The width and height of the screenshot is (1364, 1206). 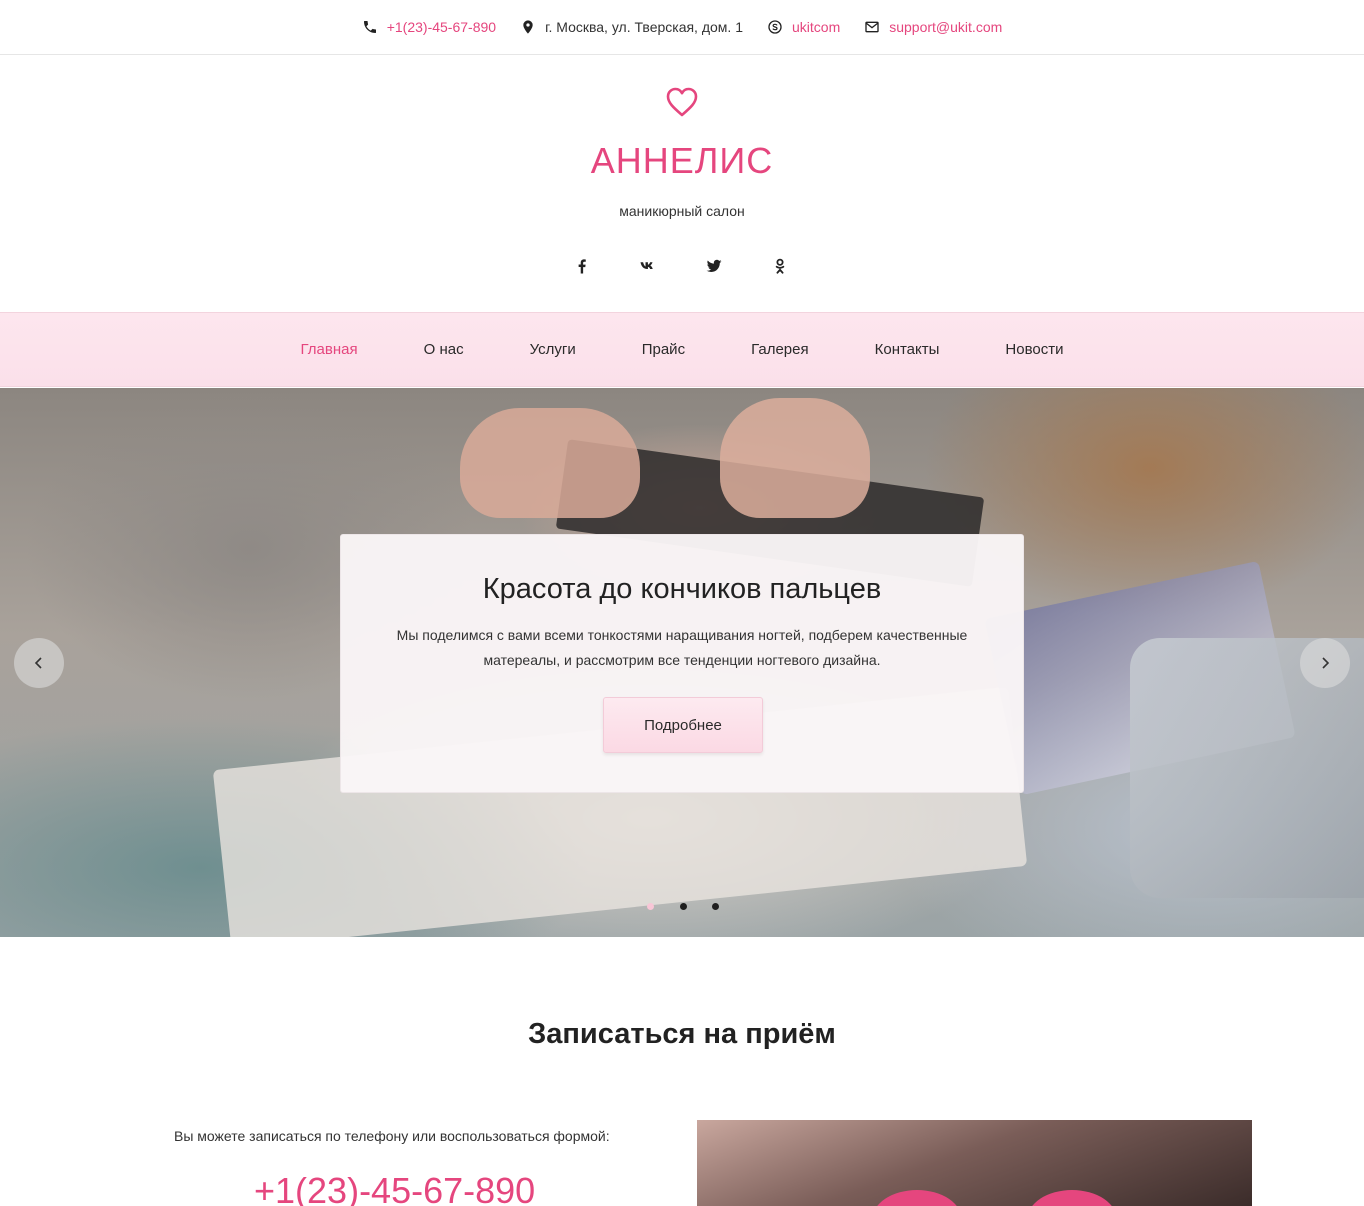 I want to click on appointment-image, so click(x=974, y=1163).